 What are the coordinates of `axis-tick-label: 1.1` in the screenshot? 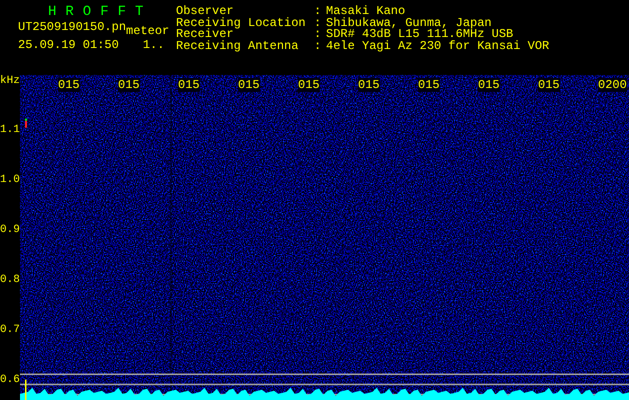 It's located at (10, 130).